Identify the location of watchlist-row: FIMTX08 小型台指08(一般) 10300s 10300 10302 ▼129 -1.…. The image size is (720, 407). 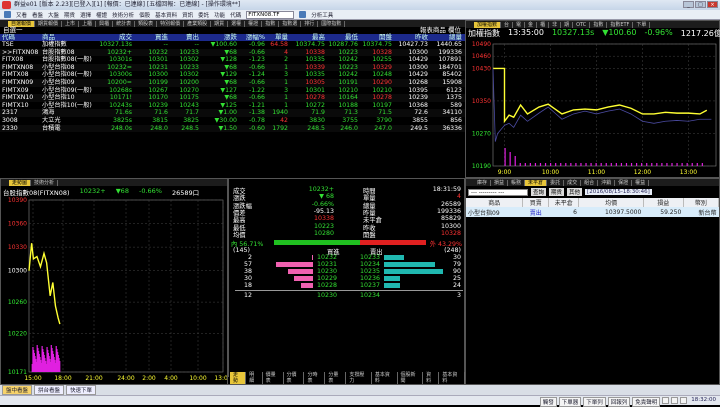
(232, 75).